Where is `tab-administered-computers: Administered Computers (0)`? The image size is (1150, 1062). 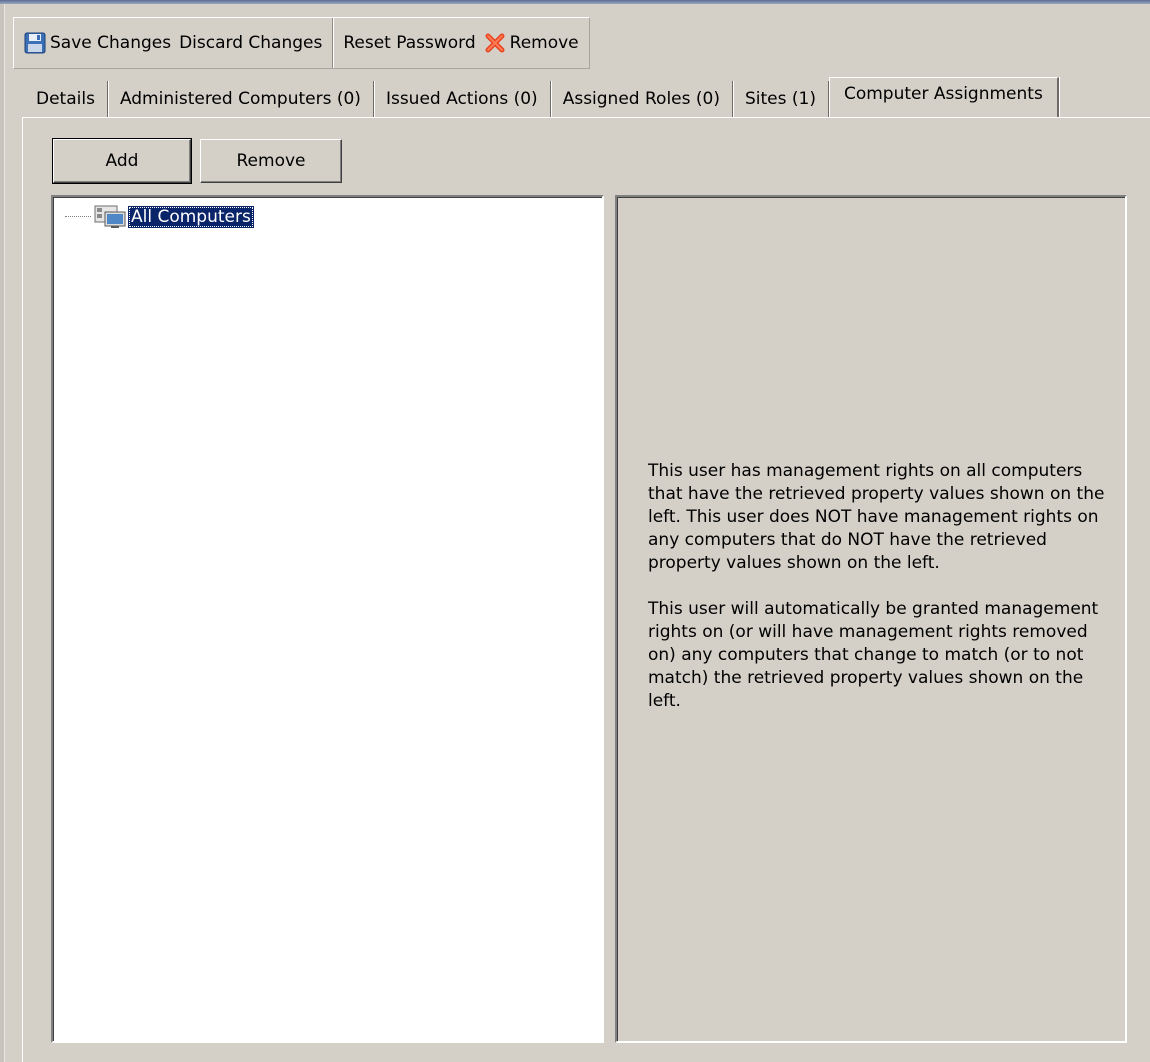
tab-administered-computers: Administered Computers (0) is located at coordinates (241, 99).